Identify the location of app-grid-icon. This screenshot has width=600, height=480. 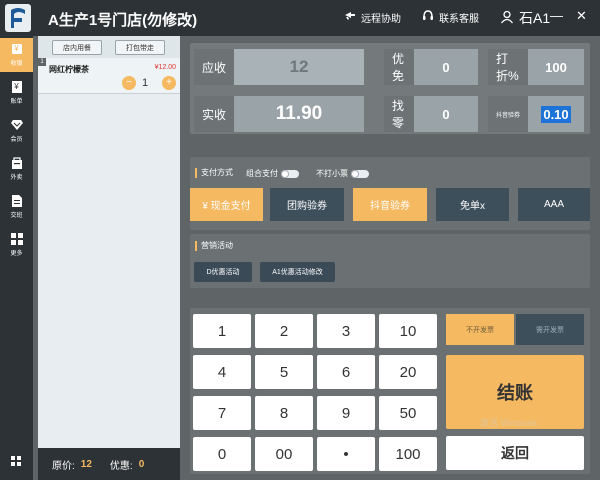
(16, 462).